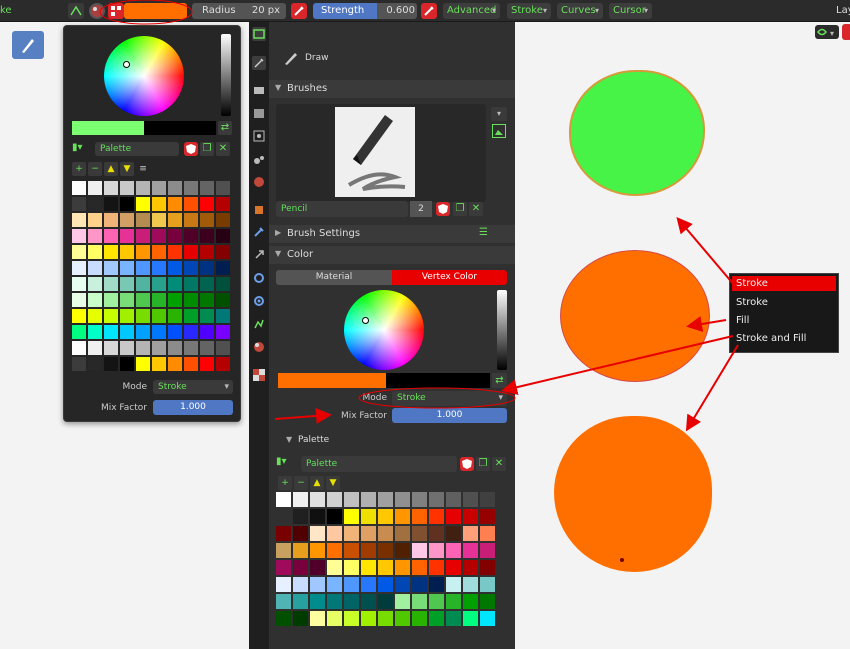 The width and height of the screenshot is (850, 649). What do you see at coordinates (146, 12) in the screenshot?
I see `annotation-ellipse-top` at bounding box center [146, 12].